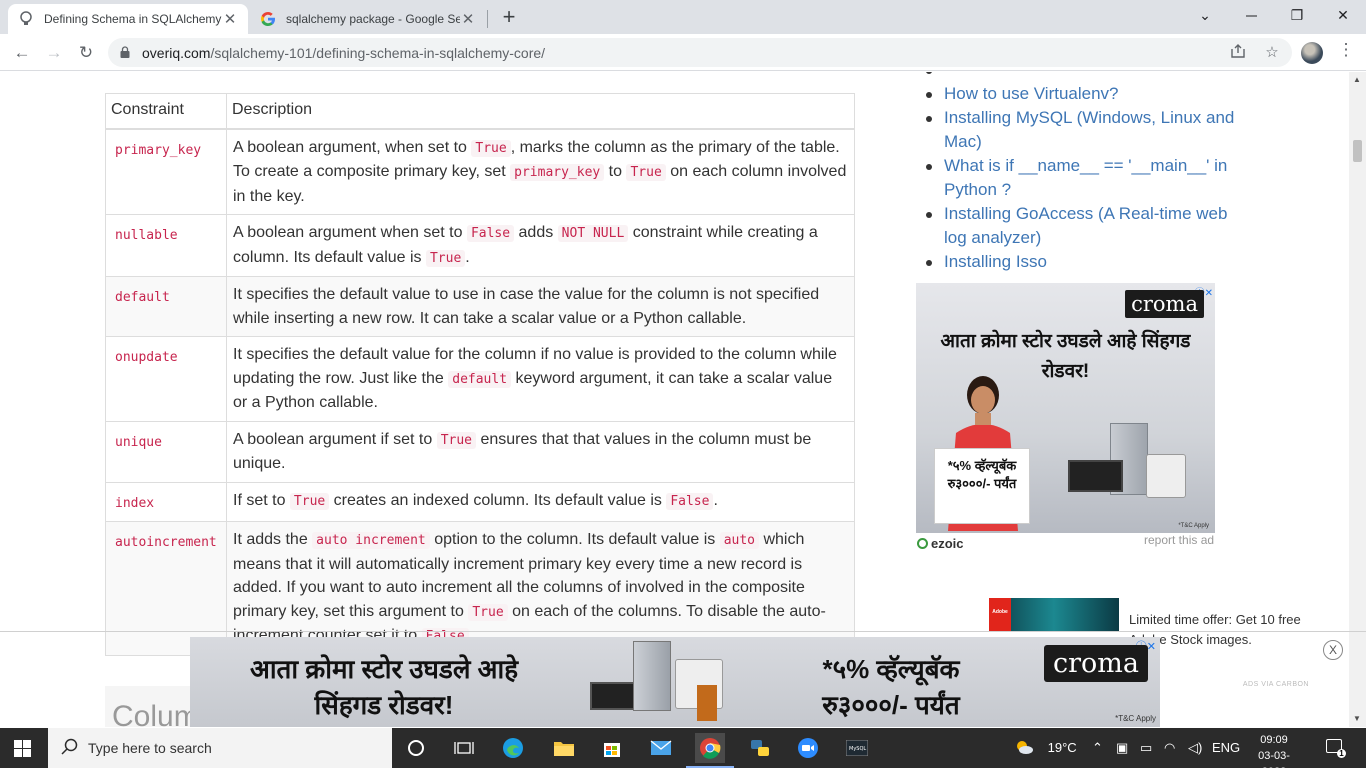 Image resolution: width=1366 pixels, height=780 pixels. I want to click on task-view-icon, so click(464, 748).